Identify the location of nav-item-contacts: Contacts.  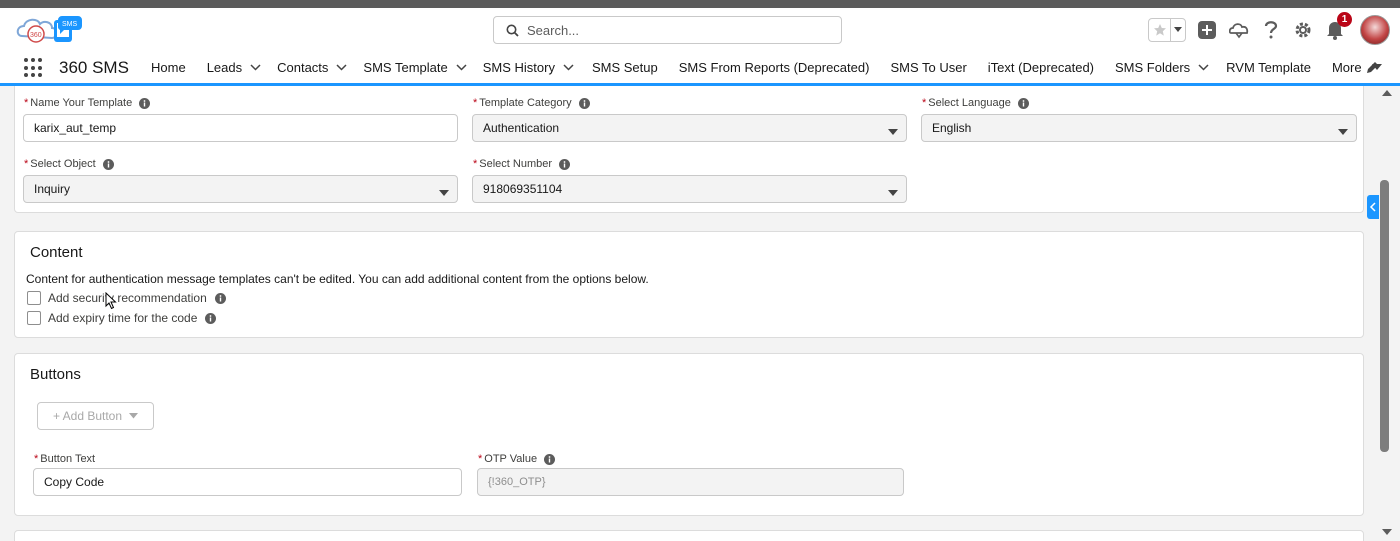
(314, 67).